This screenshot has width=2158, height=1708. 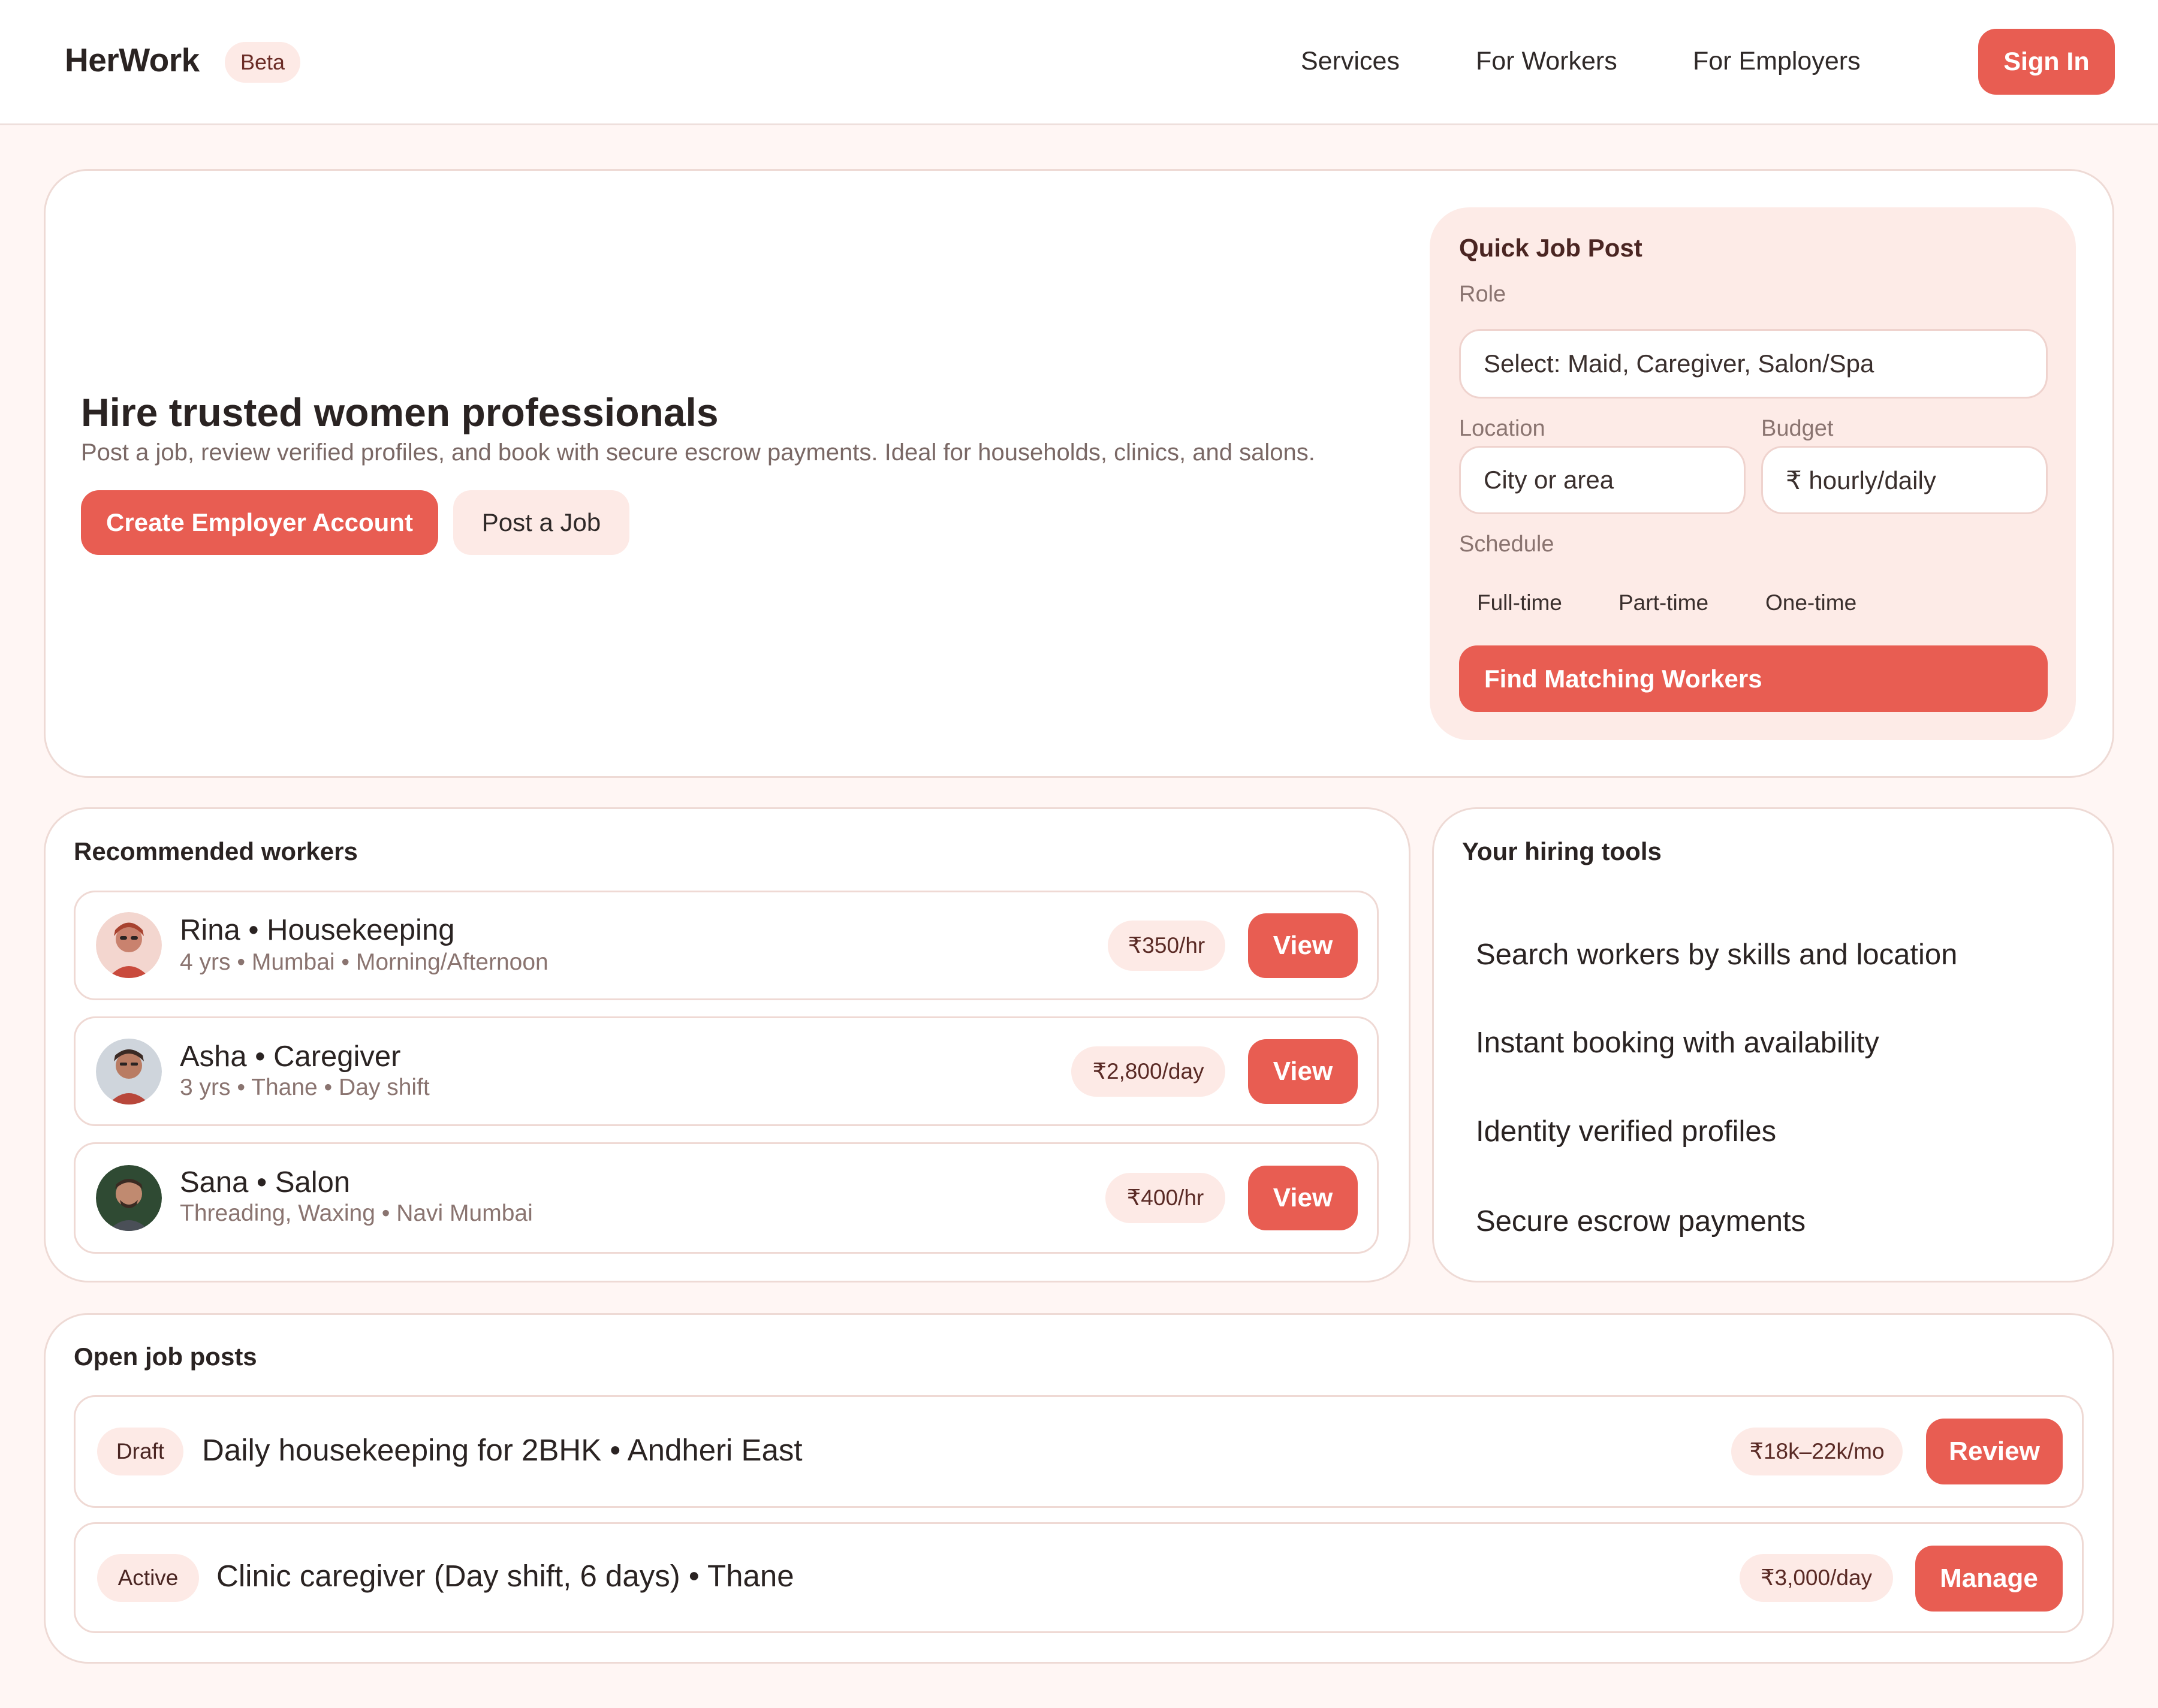 I want to click on budget-input-placeholder: ₹ hourly/daily, so click(x=1861, y=480).